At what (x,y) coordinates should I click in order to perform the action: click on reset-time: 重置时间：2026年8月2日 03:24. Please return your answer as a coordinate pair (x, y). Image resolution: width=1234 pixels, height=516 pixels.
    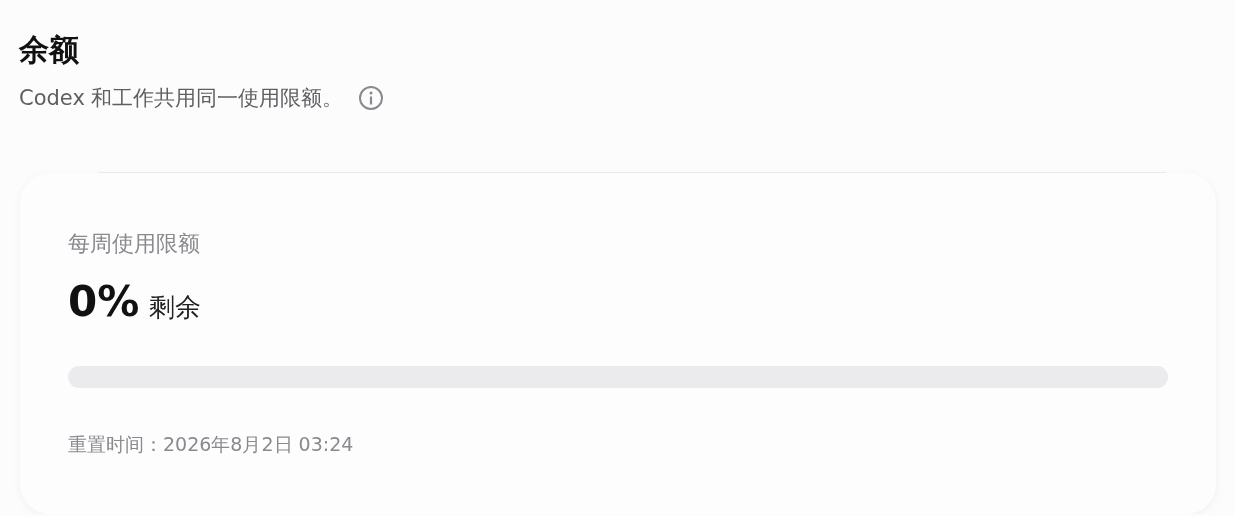
    Looking at the image, I should click on (211, 444).